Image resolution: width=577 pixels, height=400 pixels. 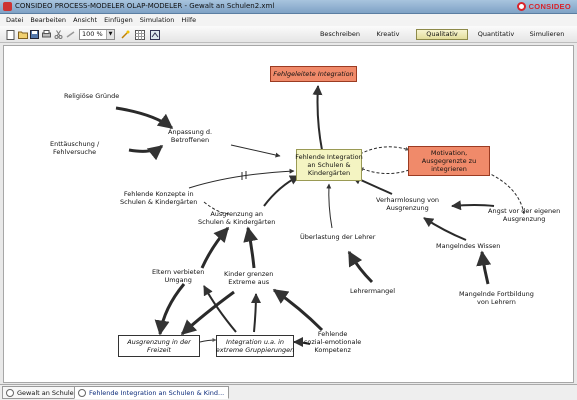 What do you see at coordinates (157, 20) in the screenshot?
I see `menu-simulation: Simulation` at bounding box center [157, 20].